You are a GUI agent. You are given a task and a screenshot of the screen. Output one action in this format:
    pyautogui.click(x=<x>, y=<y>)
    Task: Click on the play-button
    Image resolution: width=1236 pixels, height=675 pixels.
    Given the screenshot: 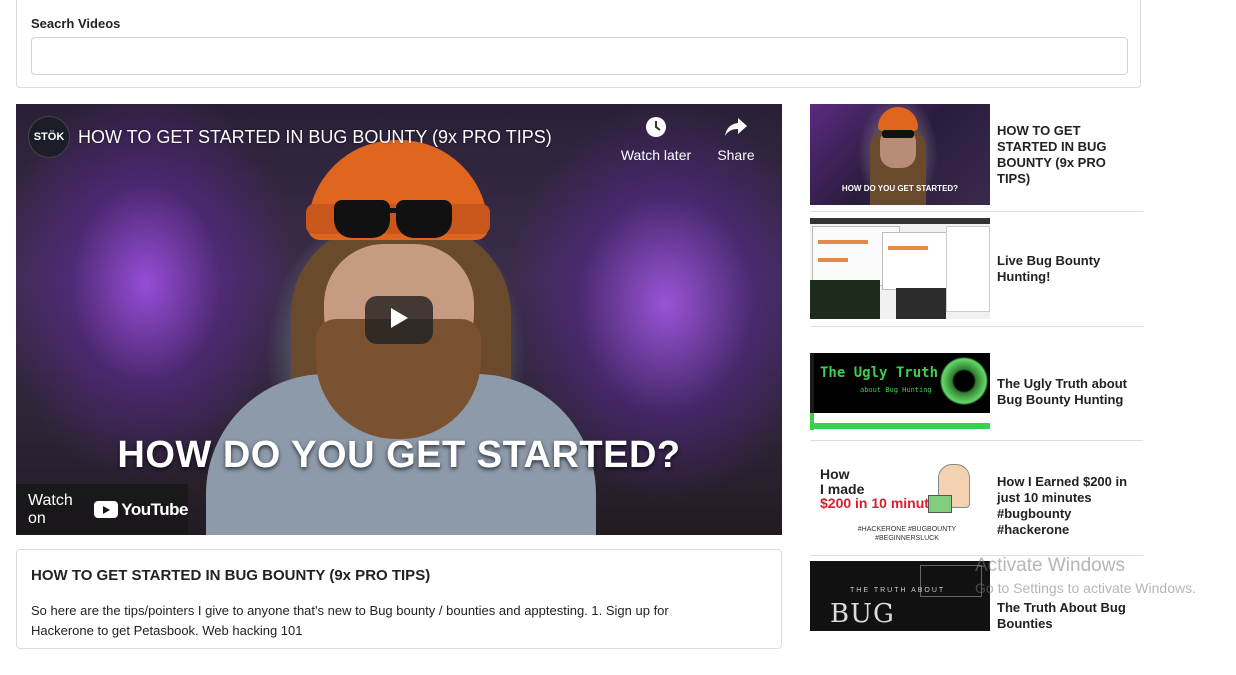 What is the action you would take?
    pyautogui.click(x=399, y=320)
    